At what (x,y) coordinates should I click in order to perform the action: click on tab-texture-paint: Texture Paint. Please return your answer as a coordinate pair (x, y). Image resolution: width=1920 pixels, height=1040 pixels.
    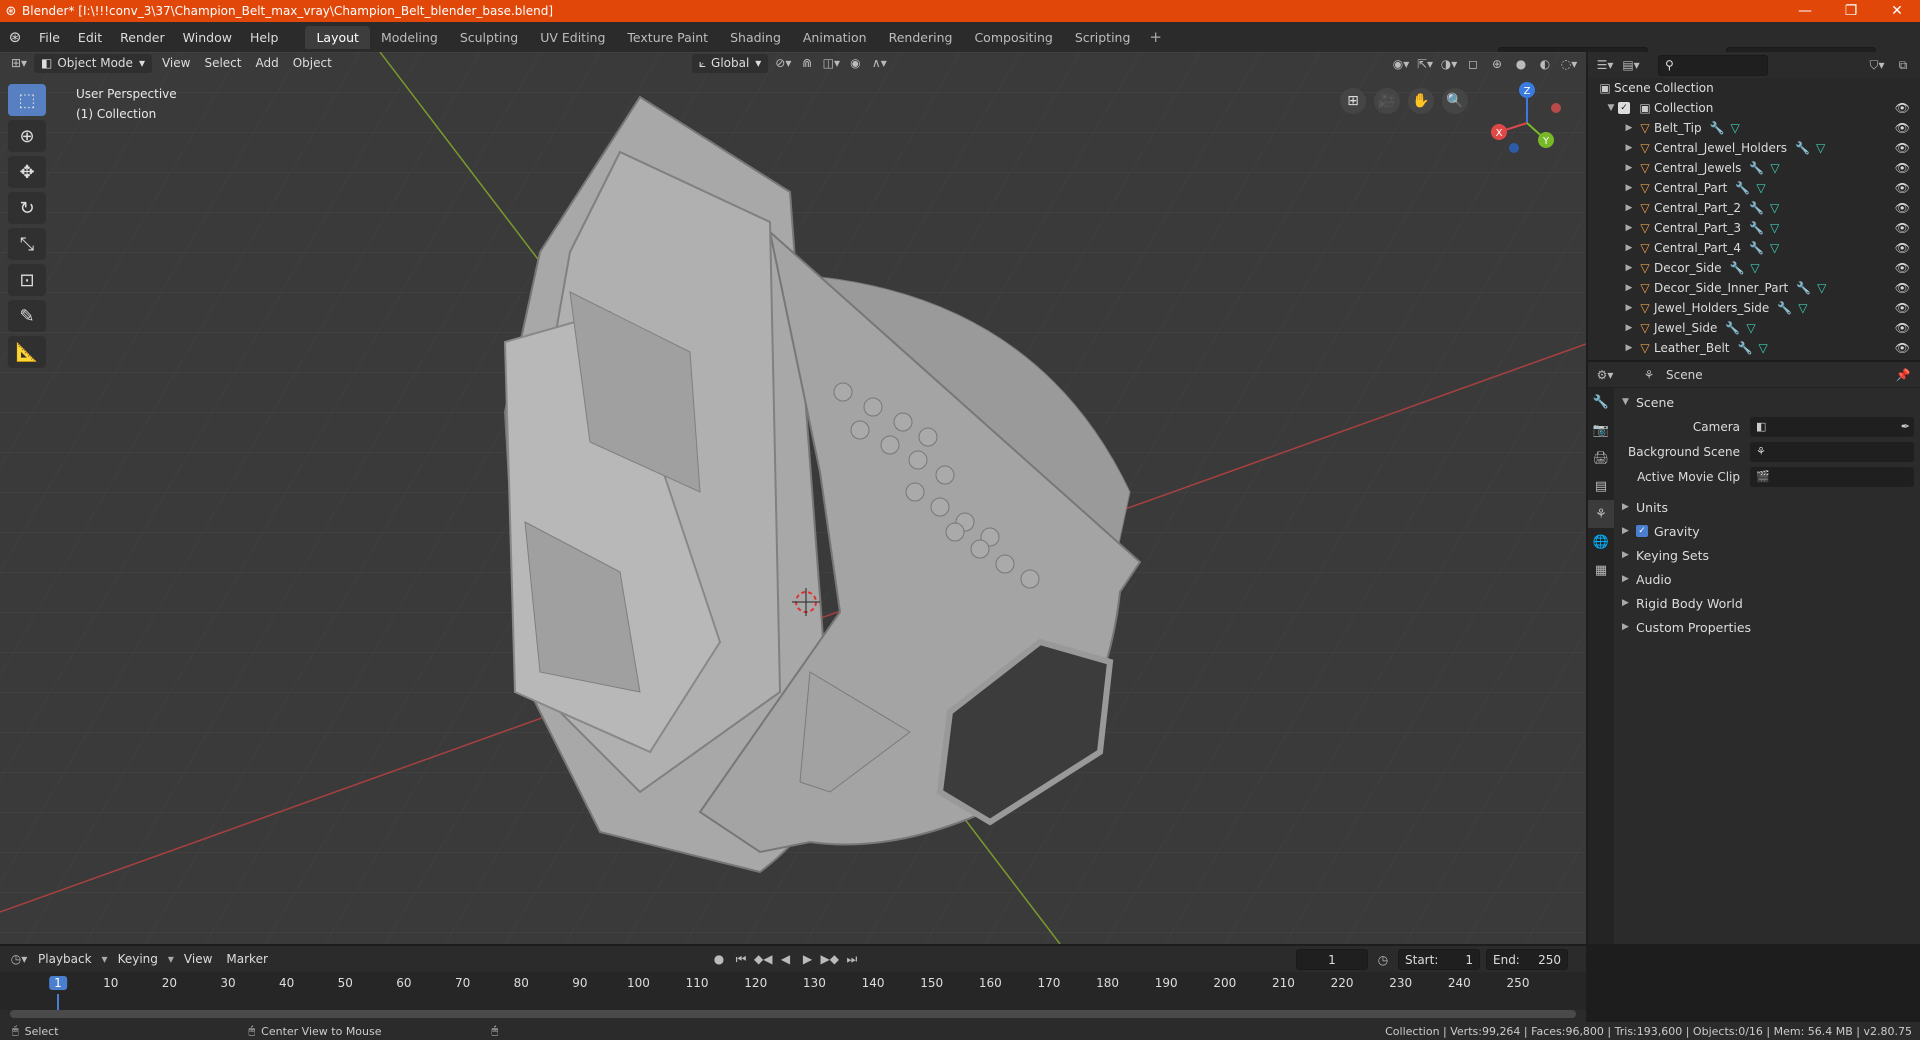
    Looking at the image, I should click on (667, 37).